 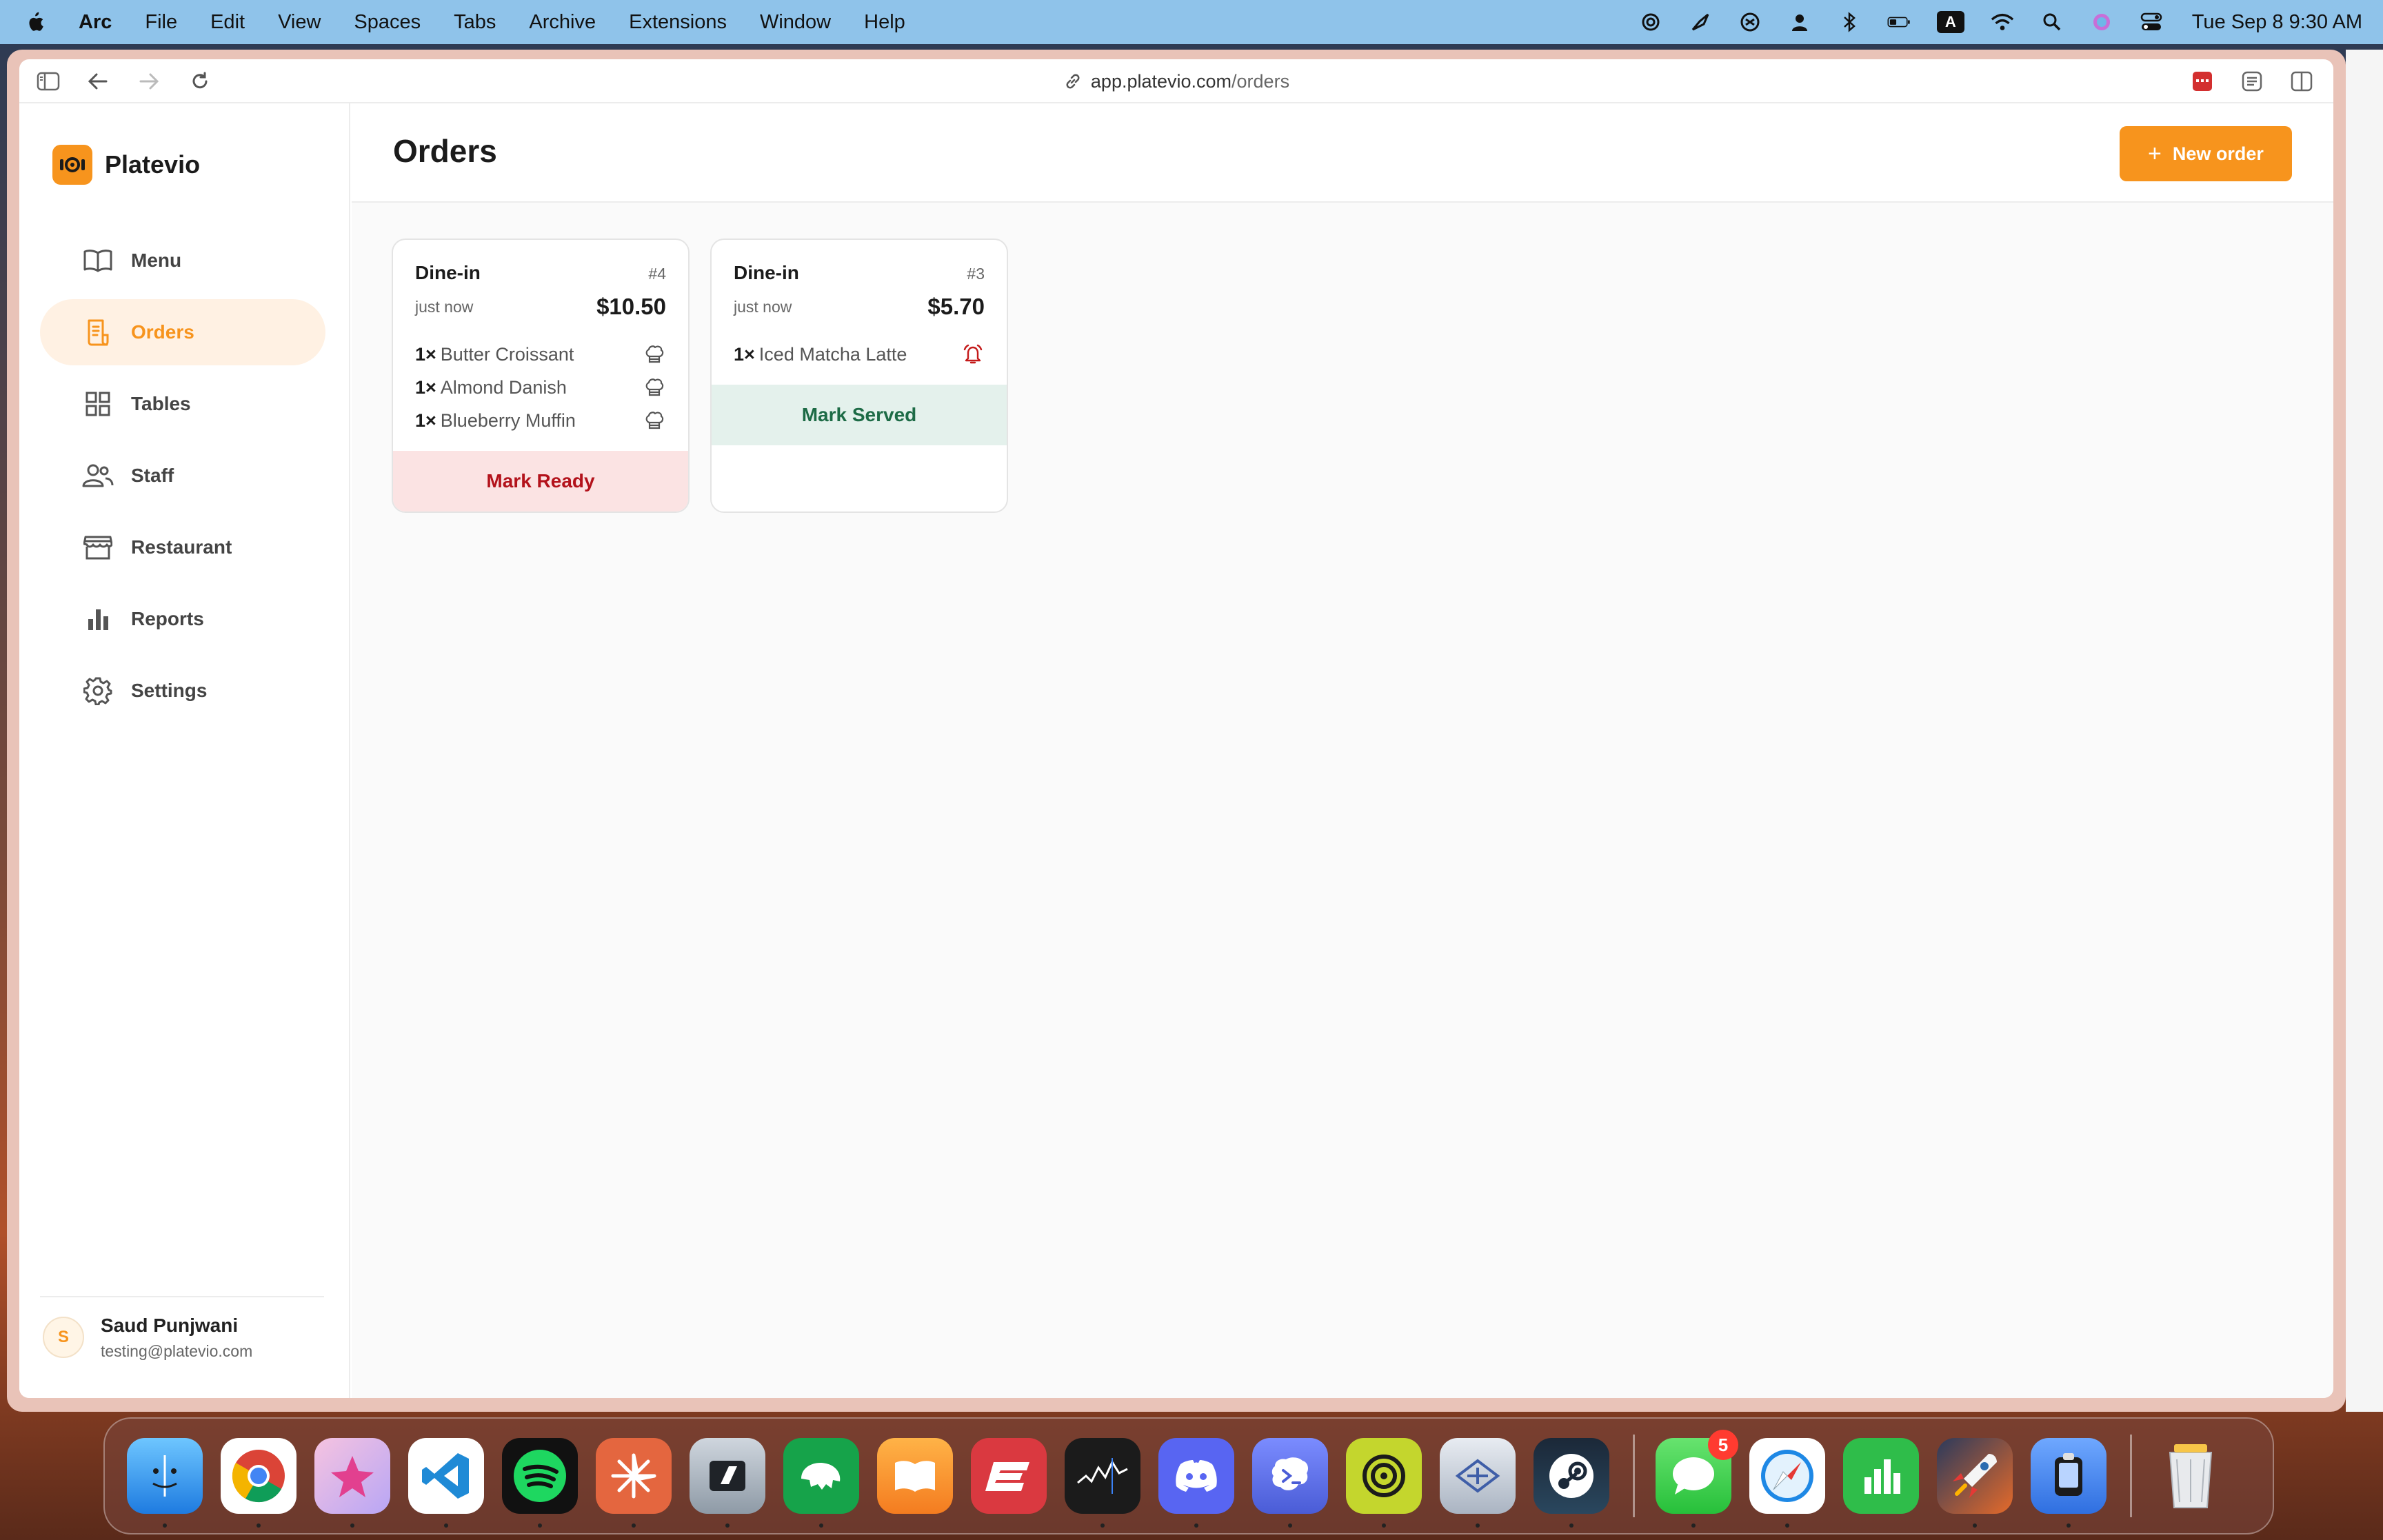 I want to click on brand-name: Platevio, so click(x=153, y=165).